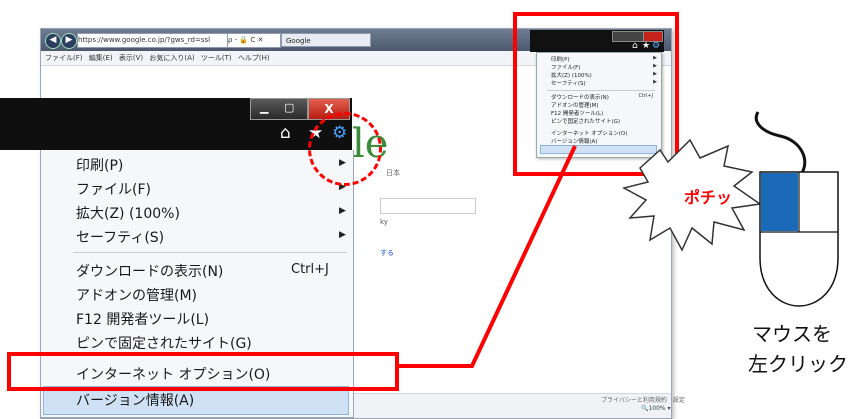 The image size is (852, 419). Describe the element at coordinates (779, 202) in the screenshot. I see `mouse-left-button` at that location.